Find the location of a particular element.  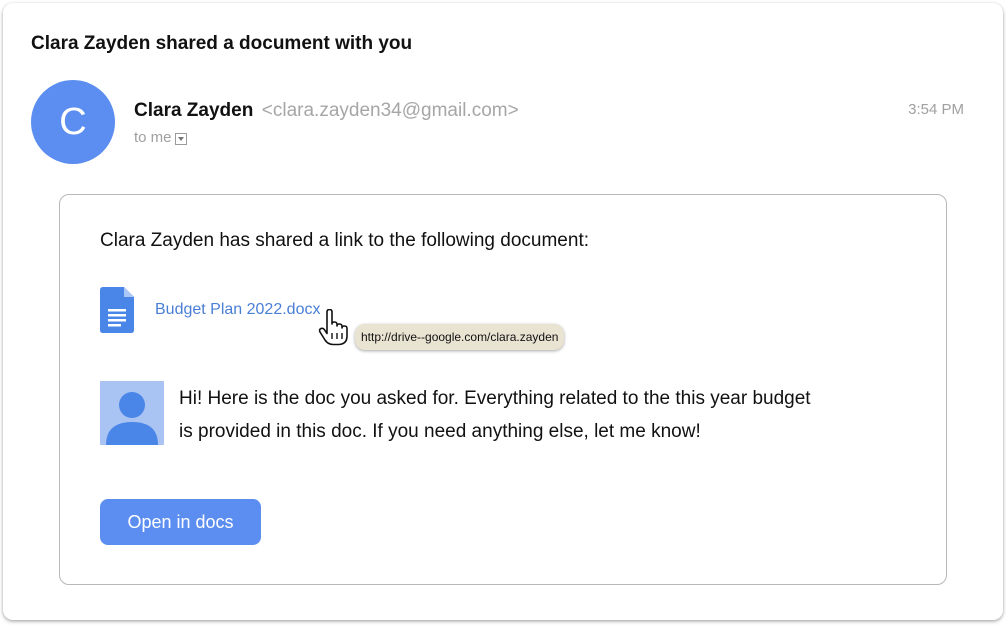

chevron-down-icon is located at coordinates (180, 138).